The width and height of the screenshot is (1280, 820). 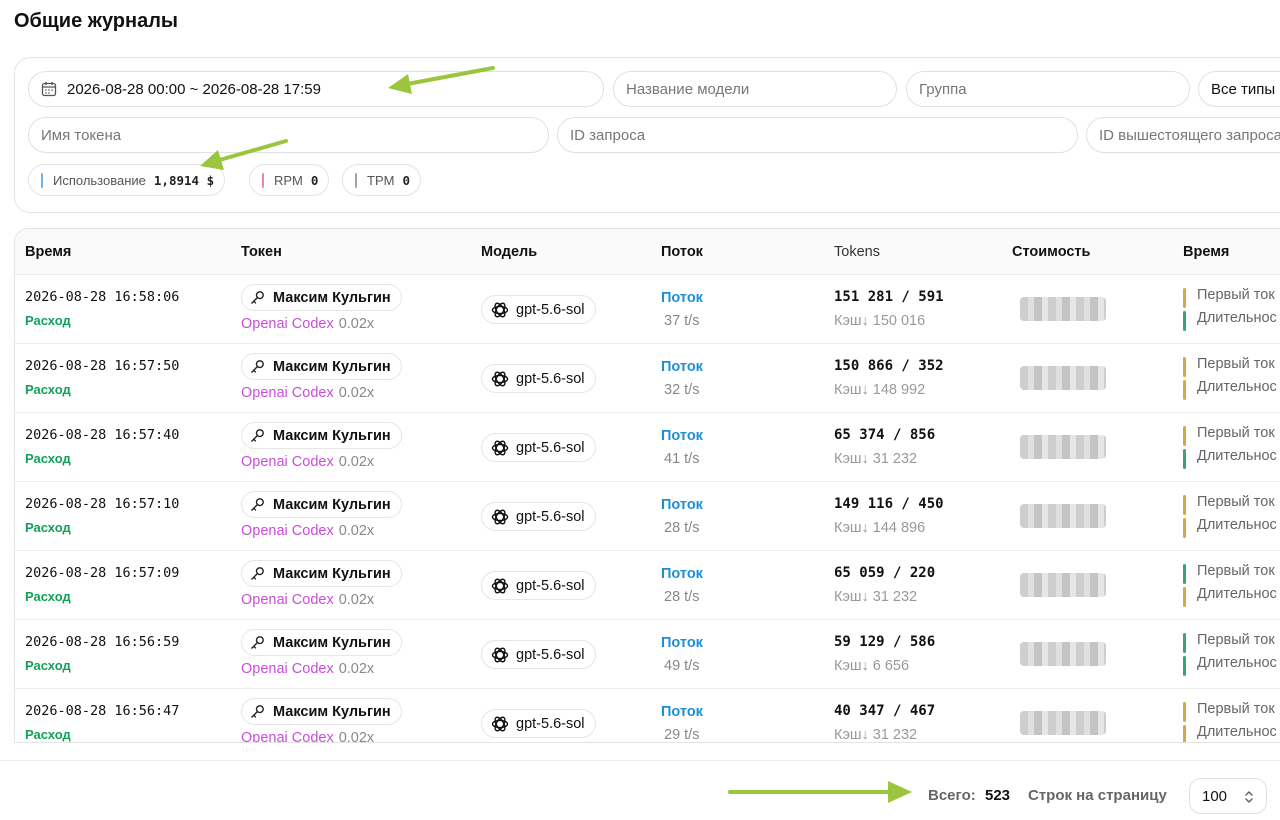 I want to click on column-header-stream: Поток, so click(x=682, y=252).